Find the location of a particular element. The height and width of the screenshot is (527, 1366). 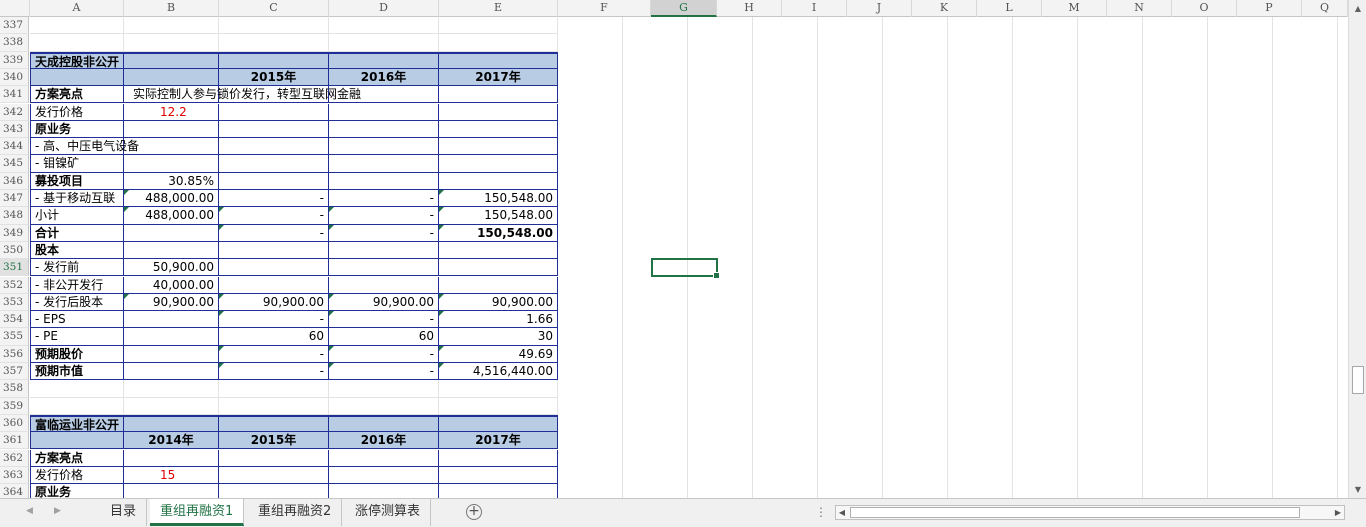

cell-a348: 小计 is located at coordinates (77, 216).